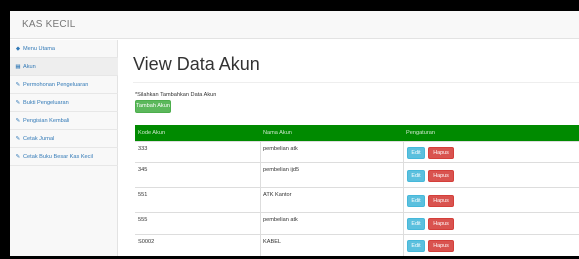  What do you see at coordinates (18, 66) in the screenshot?
I see `table-icon: ▦` at bounding box center [18, 66].